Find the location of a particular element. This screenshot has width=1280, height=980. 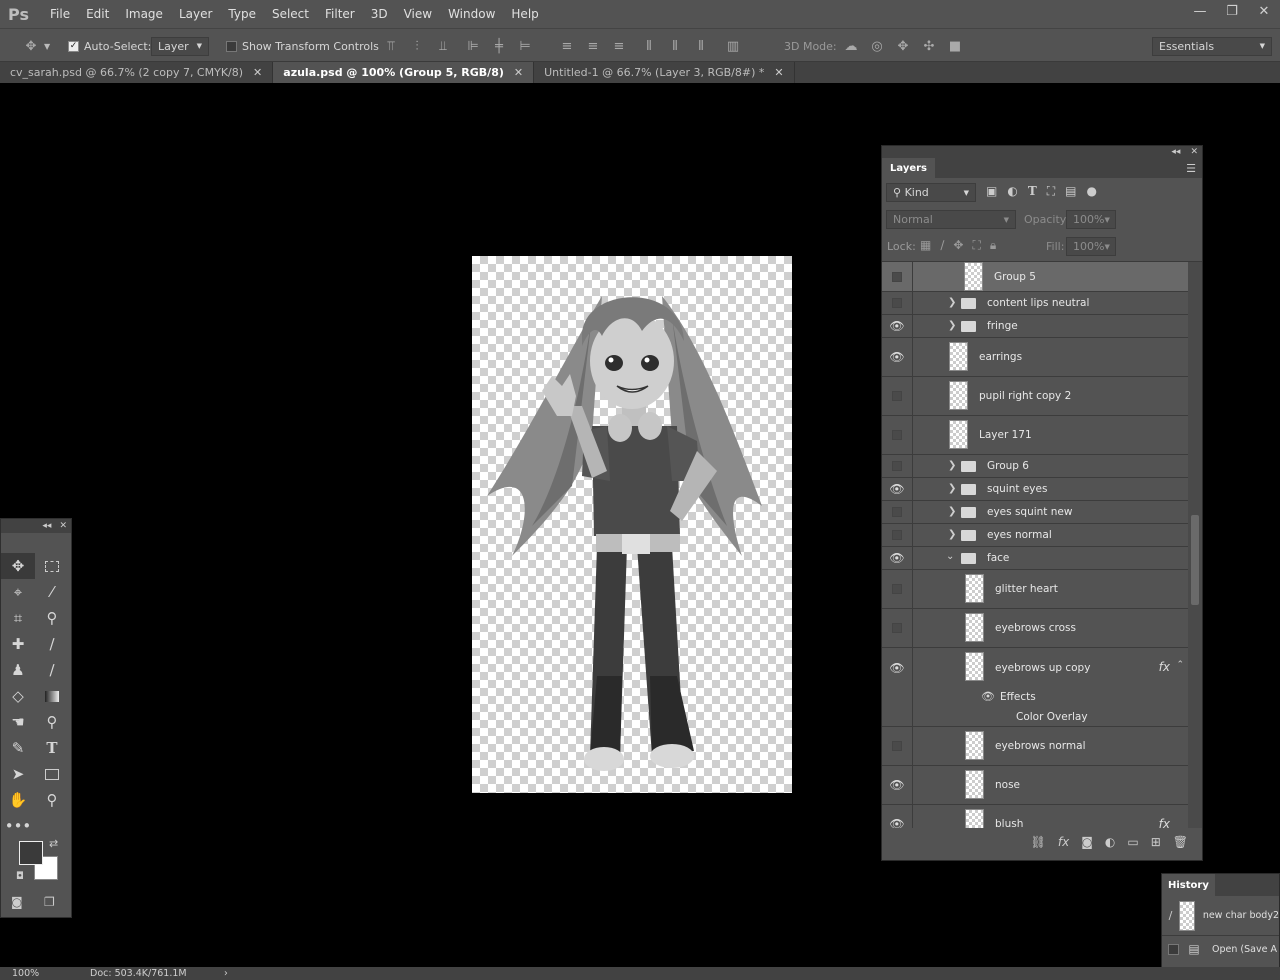

adjustment-filter-icon: ◐ is located at coordinates (1012, 191).